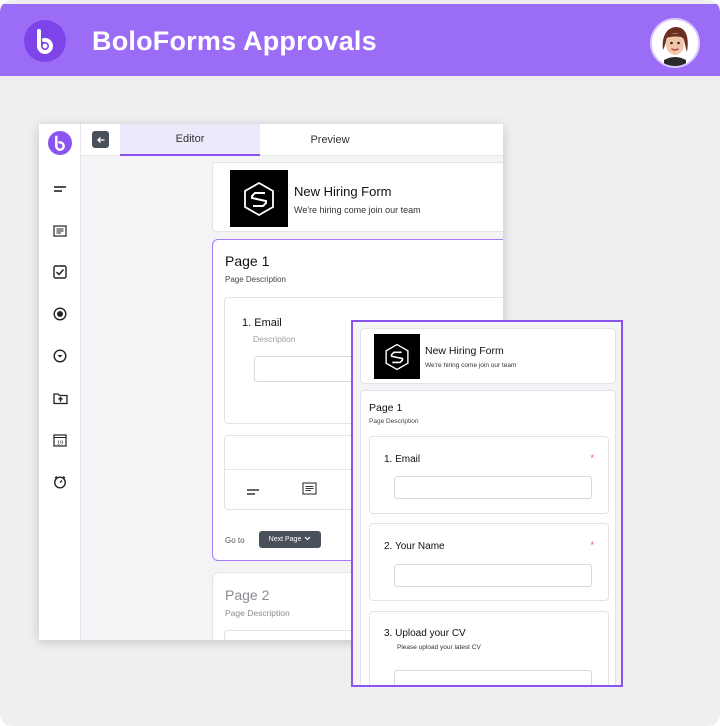 The image size is (720, 726). What do you see at coordinates (330, 140) in the screenshot?
I see `tab-preview: Preview` at bounding box center [330, 140].